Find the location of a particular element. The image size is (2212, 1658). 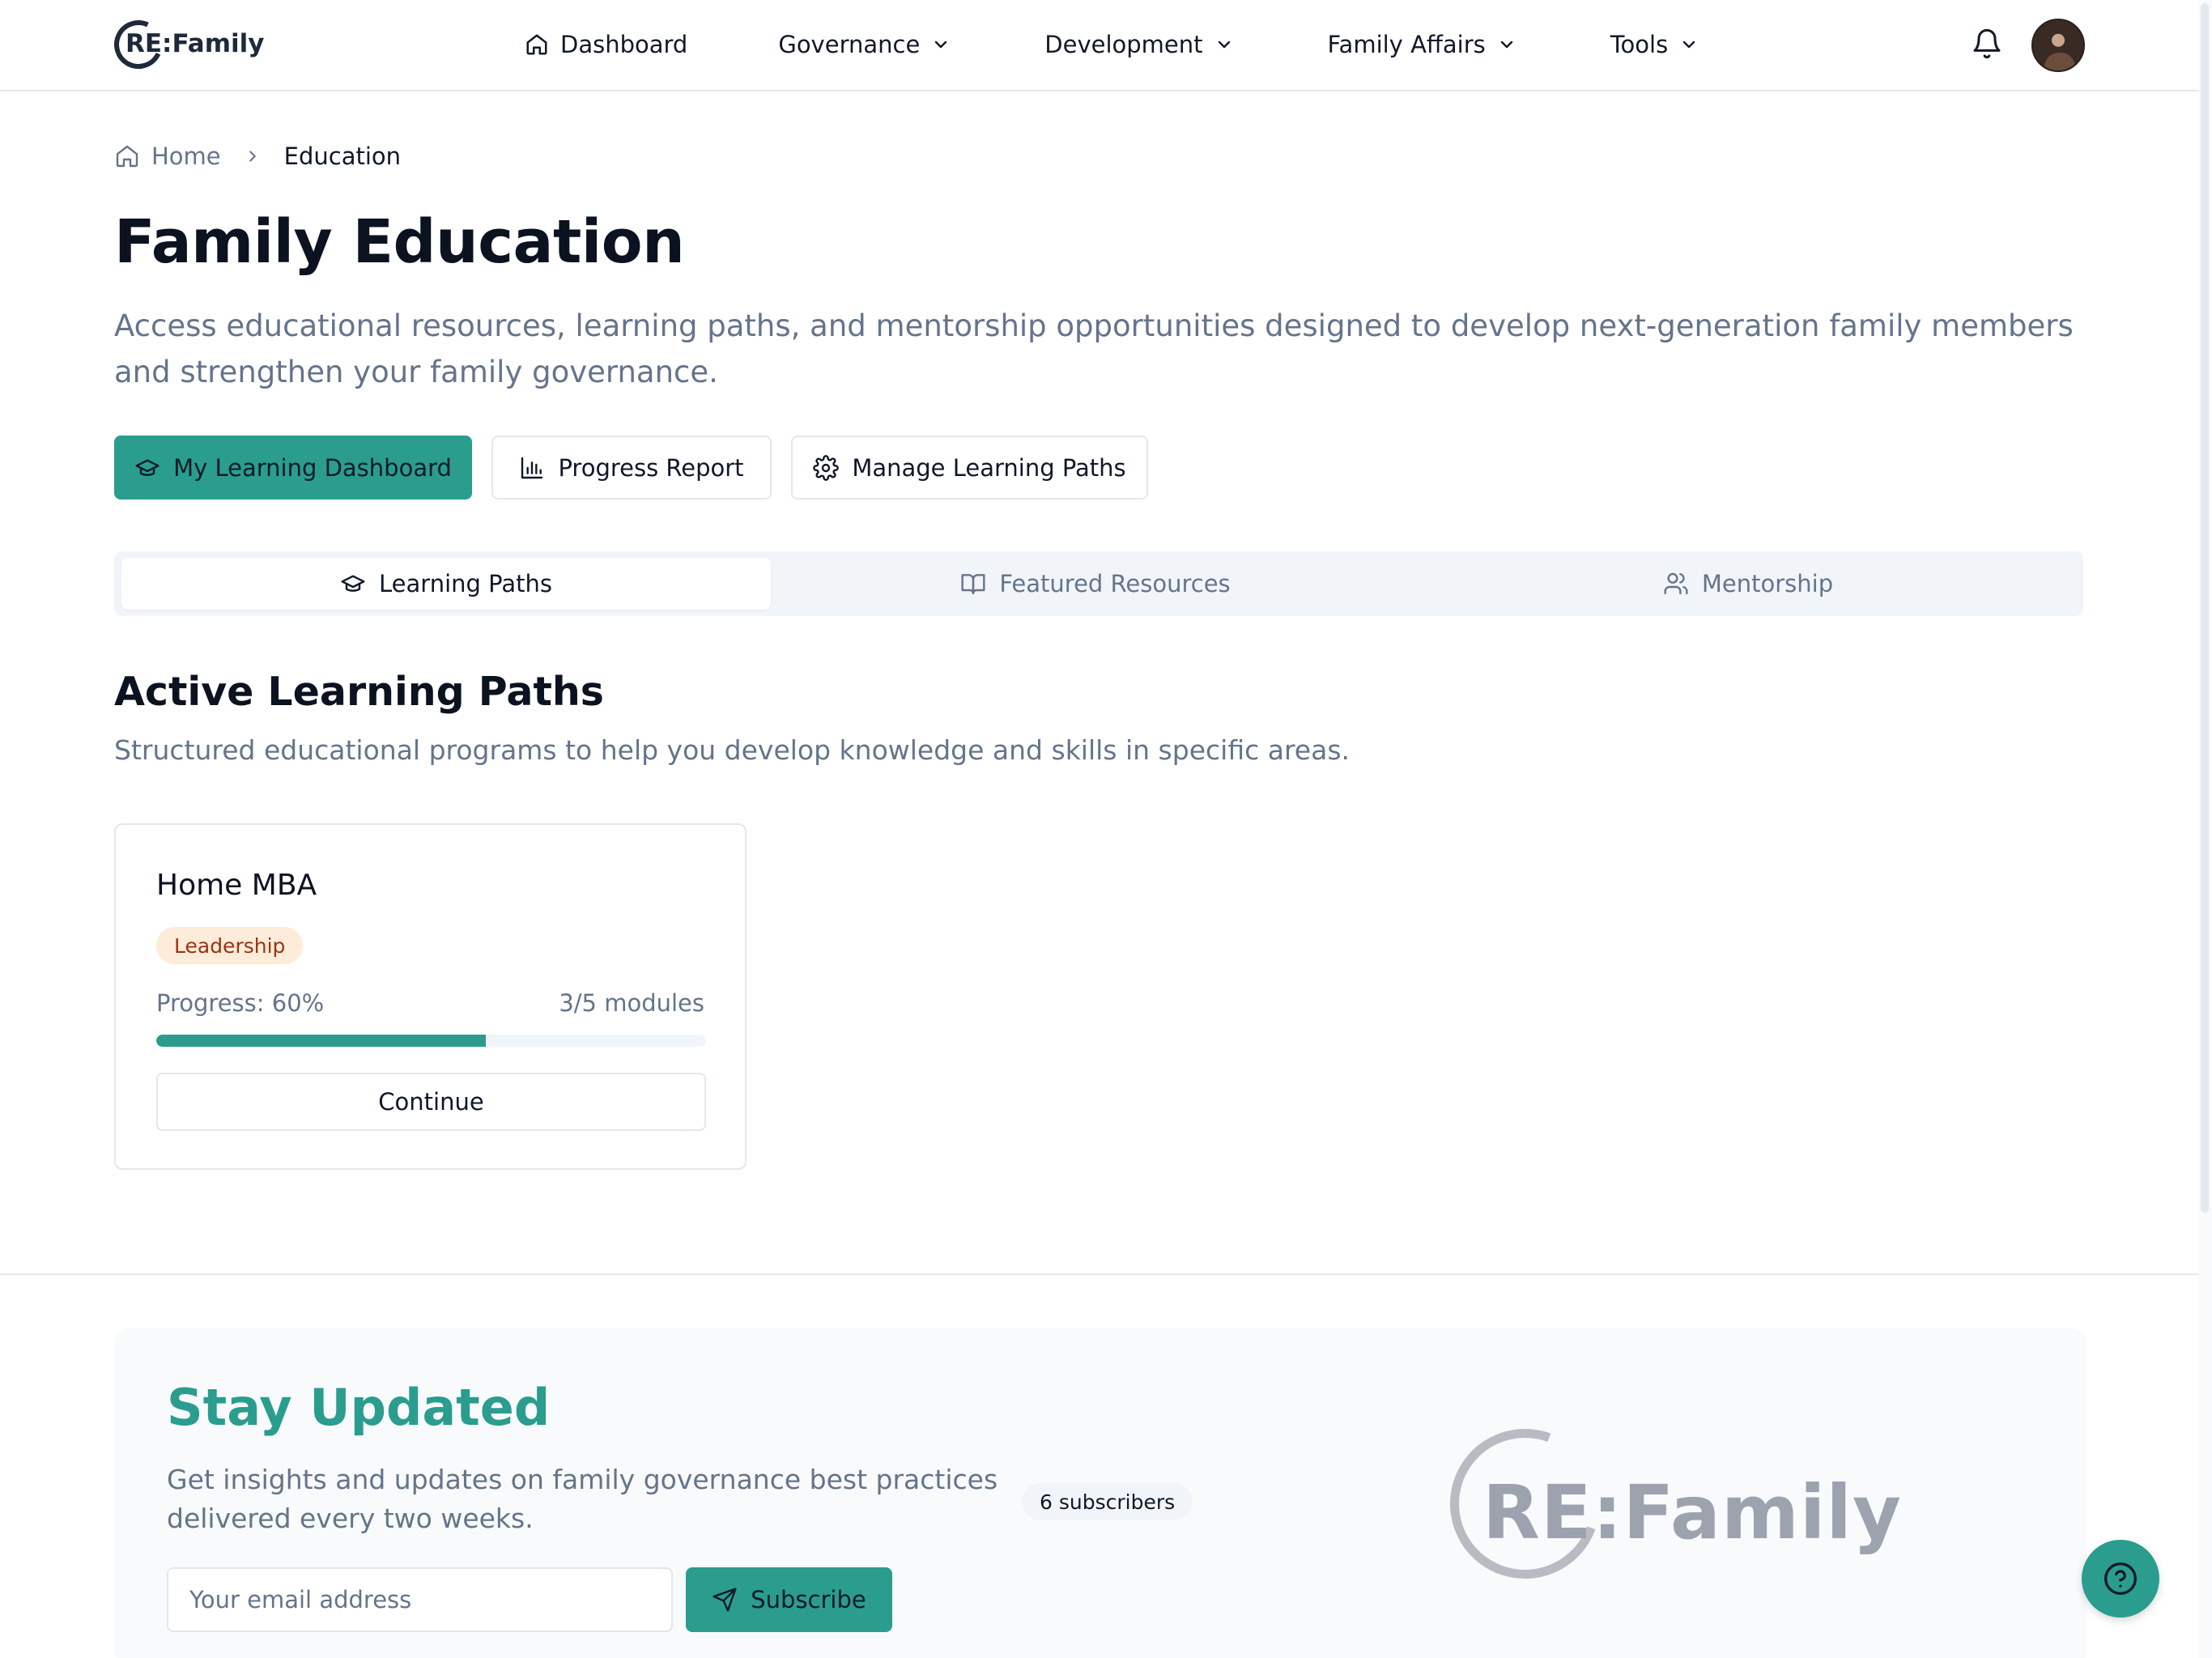

users-icon is located at coordinates (1676, 583).